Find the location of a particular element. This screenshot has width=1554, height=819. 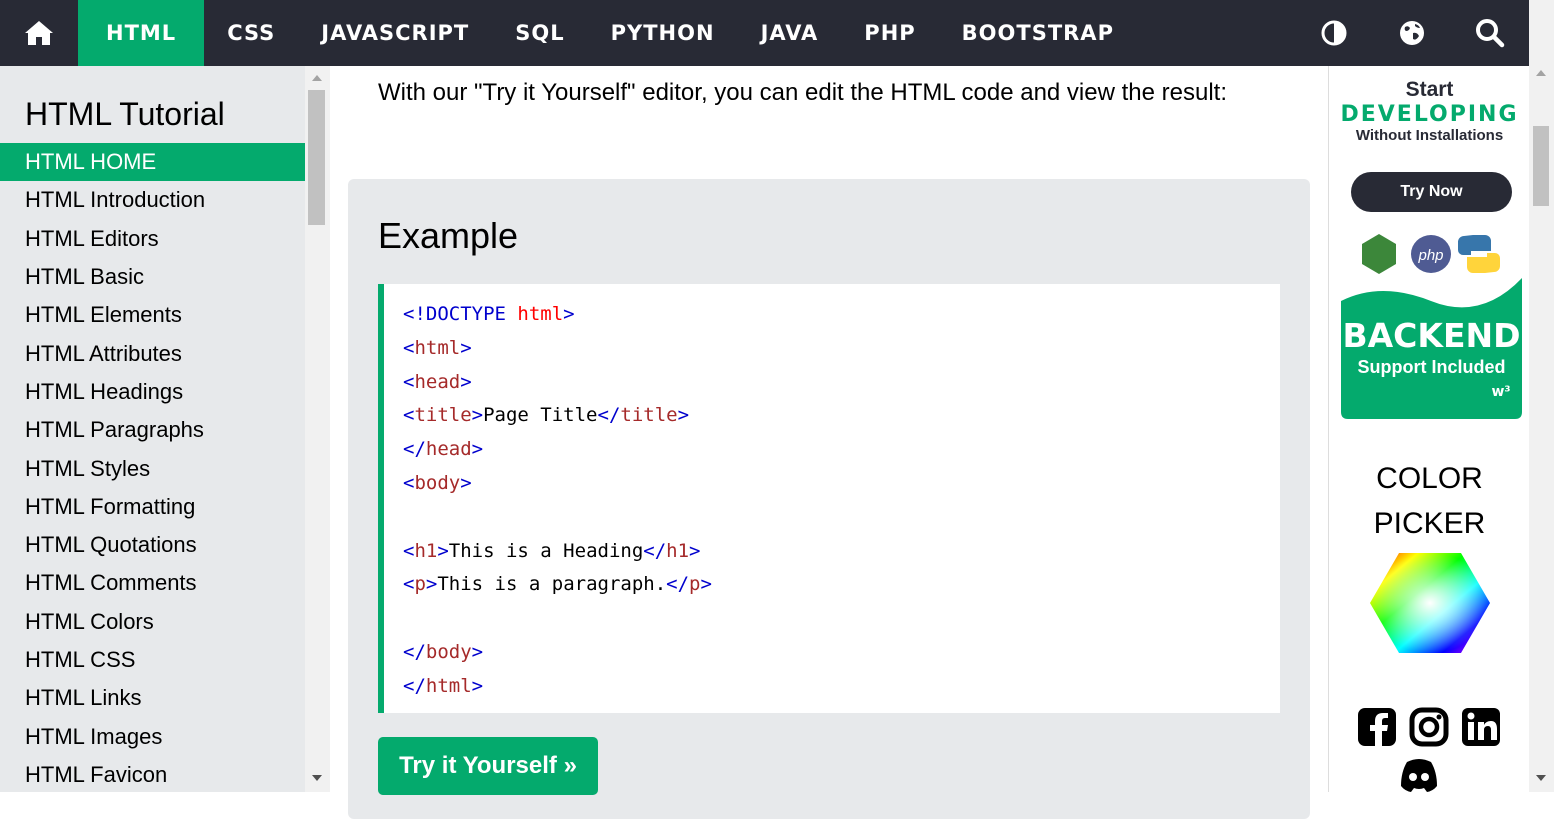

svg-text: php is located at coordinates (1430, 255).